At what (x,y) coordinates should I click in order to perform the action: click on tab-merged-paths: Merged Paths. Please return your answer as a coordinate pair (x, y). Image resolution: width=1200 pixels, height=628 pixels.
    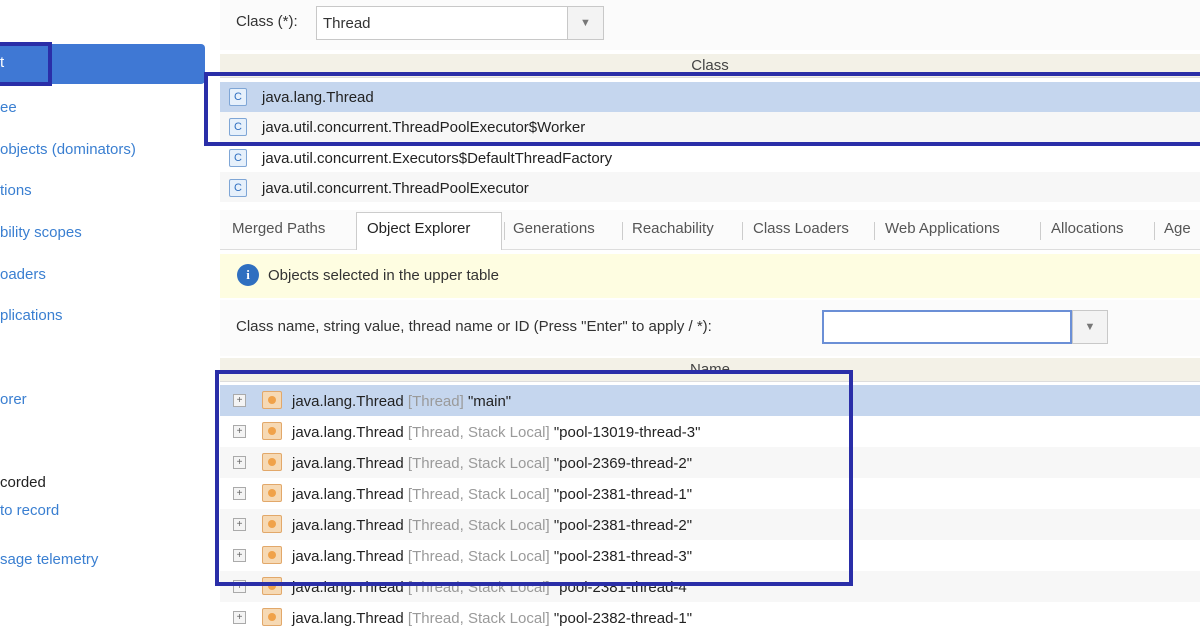
    Looking at the image, I should click on (278, 228).